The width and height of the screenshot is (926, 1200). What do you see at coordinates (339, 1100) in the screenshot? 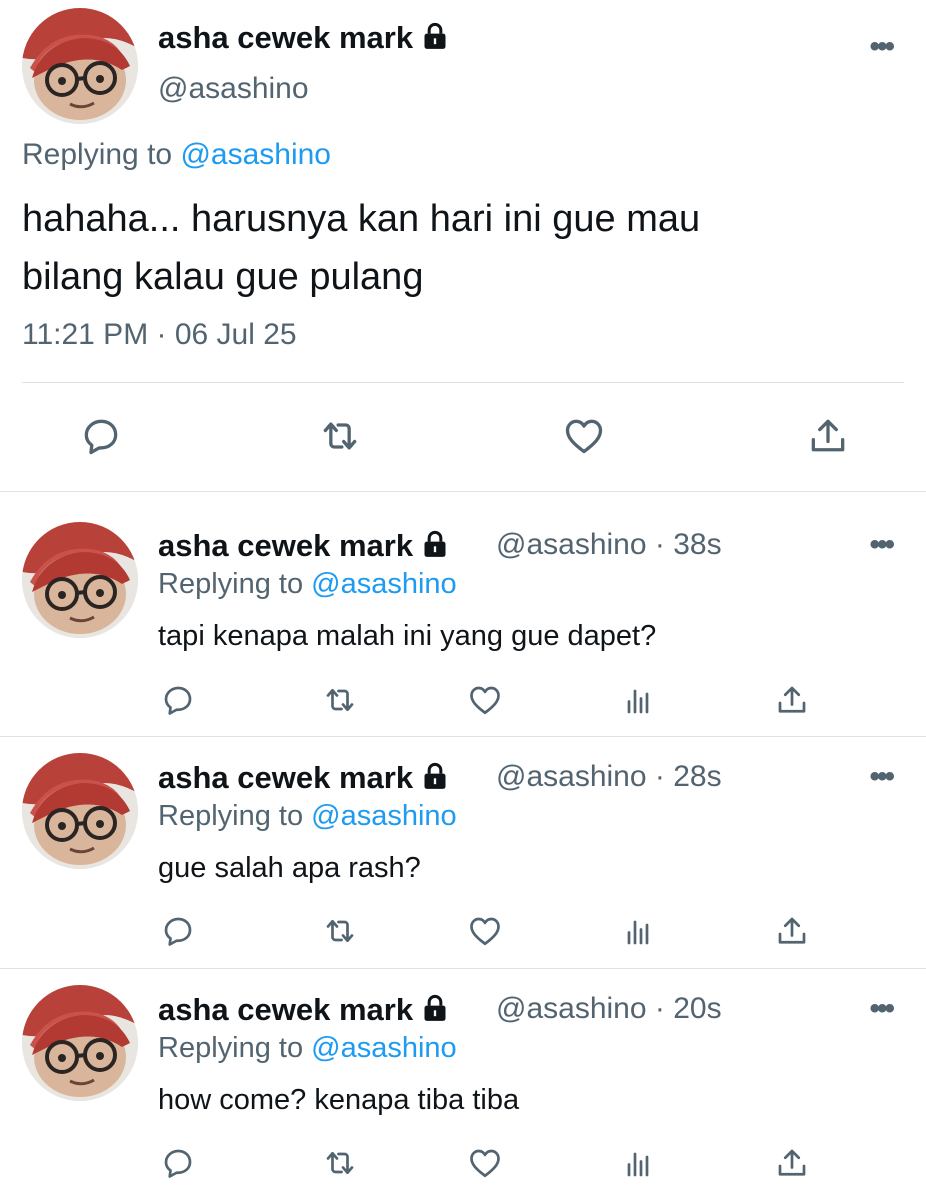
I see `reply-text: how come? kenapa tiba tiba` at bounding box center [339, 1100].